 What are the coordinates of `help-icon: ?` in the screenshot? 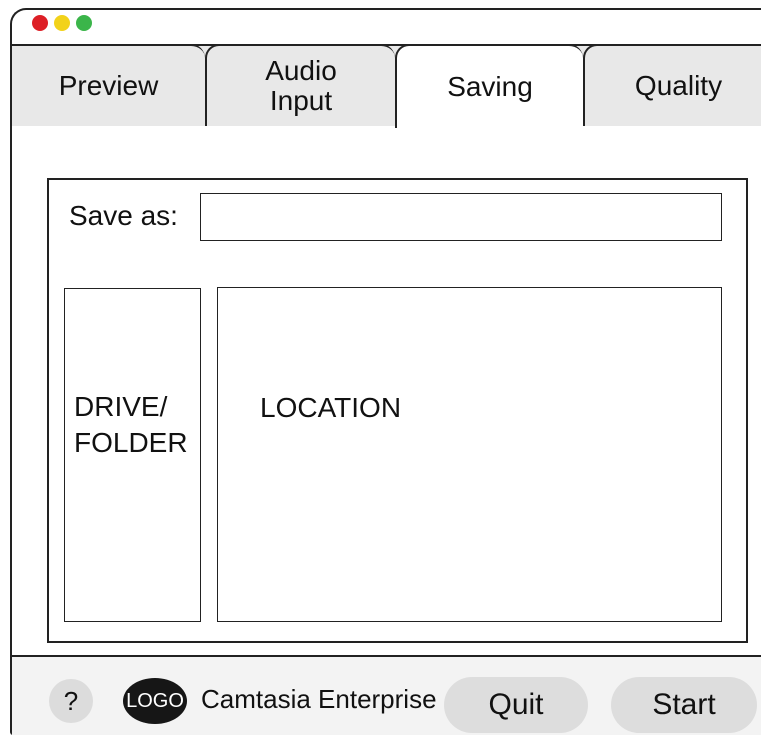 It's located at (71, 700).